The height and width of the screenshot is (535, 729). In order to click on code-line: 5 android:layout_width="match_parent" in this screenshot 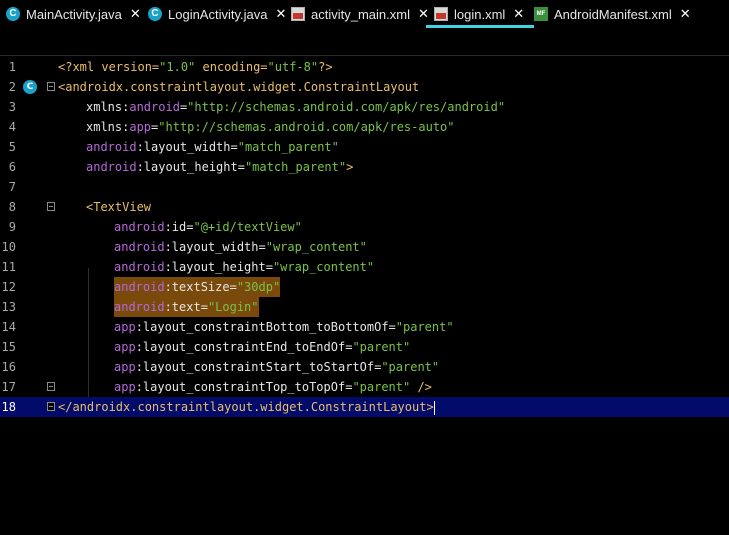, I will do `click(364, 147)`.